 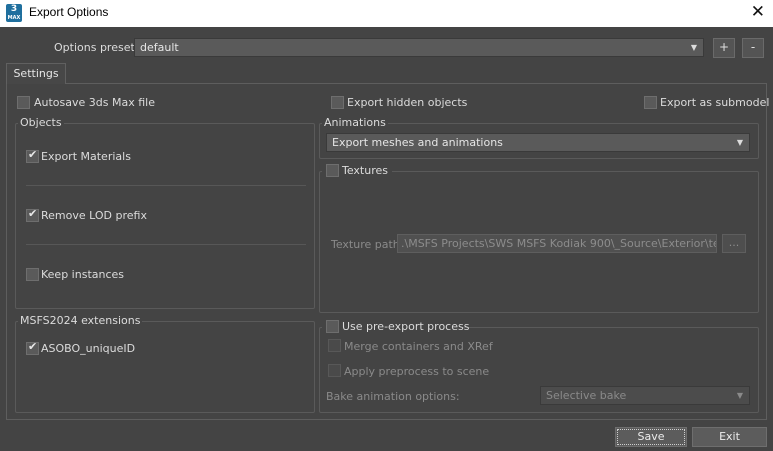 What do you see at coordinates (32, 347) in the screenshot?
I see `asobo-uniqueid-checkbox` at bounding box center [32, 347].